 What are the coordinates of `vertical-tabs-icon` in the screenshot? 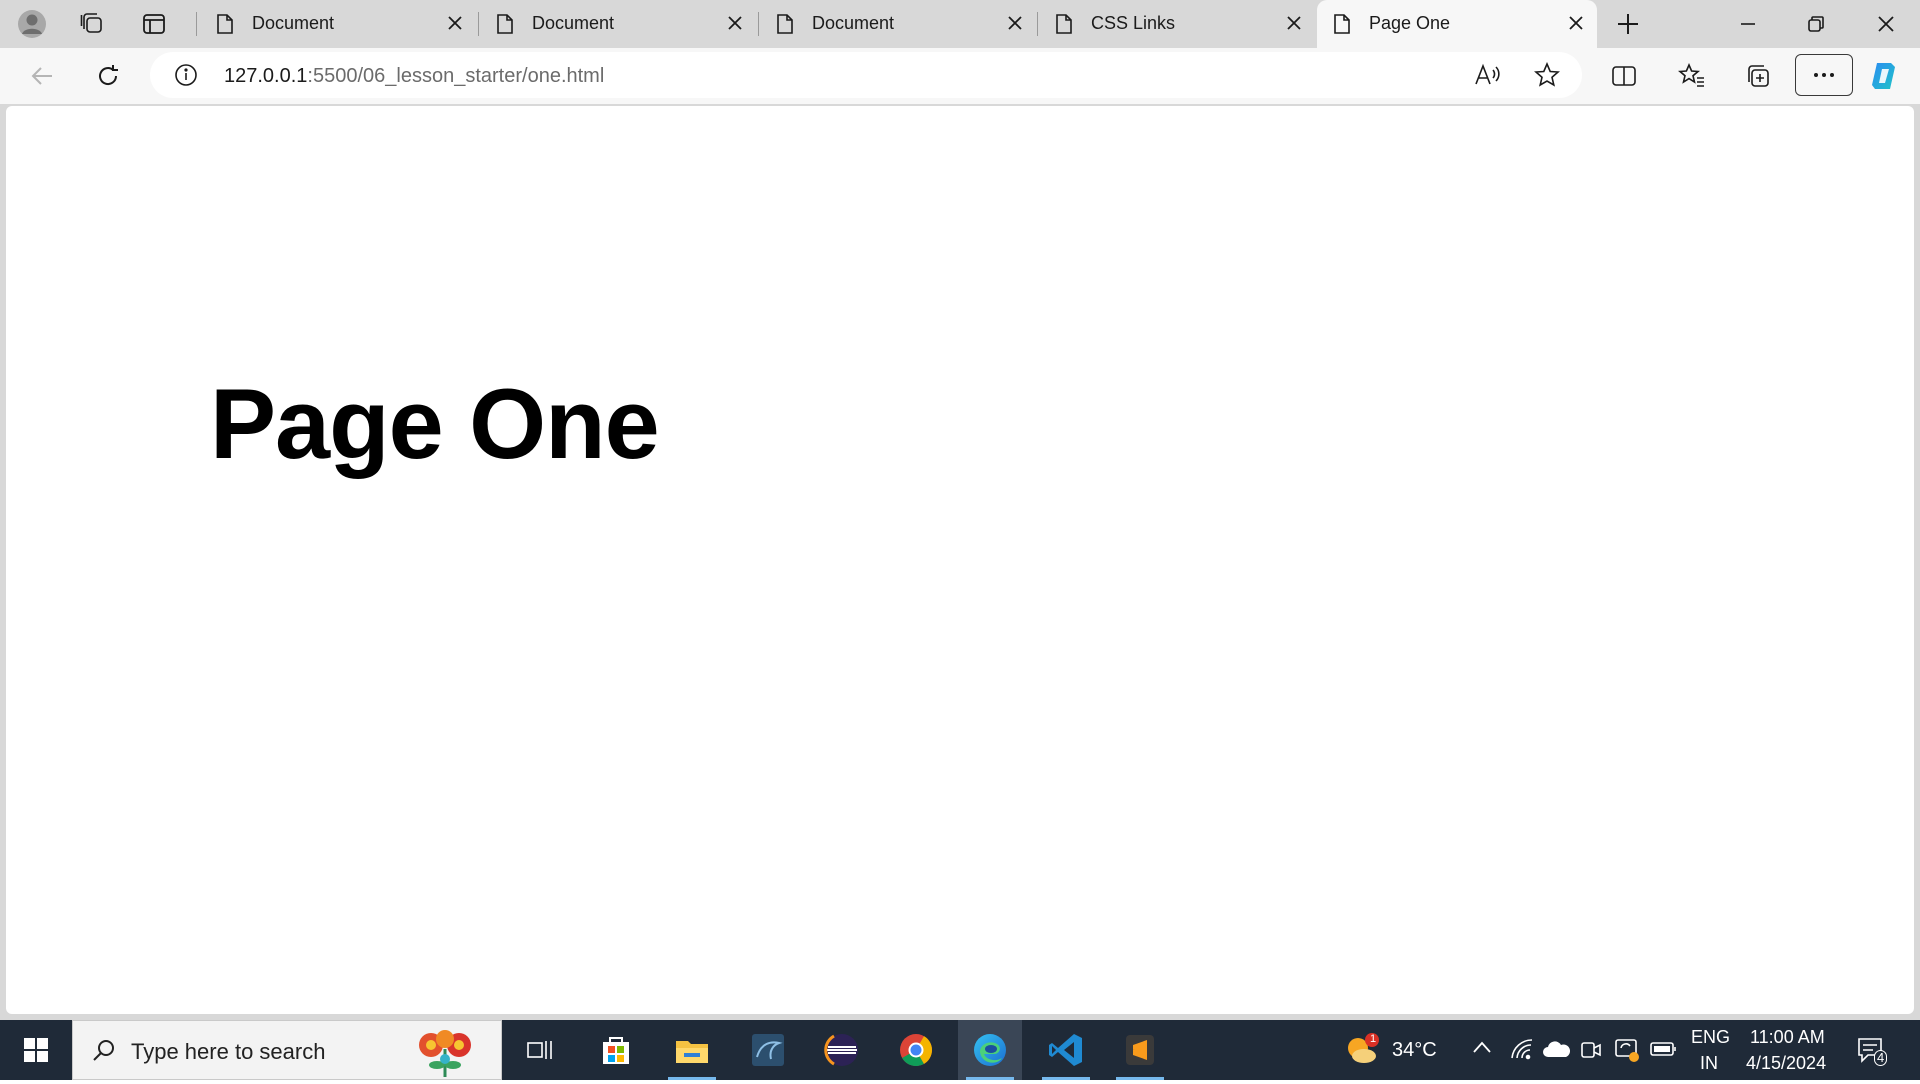 It's located at (154, 24).